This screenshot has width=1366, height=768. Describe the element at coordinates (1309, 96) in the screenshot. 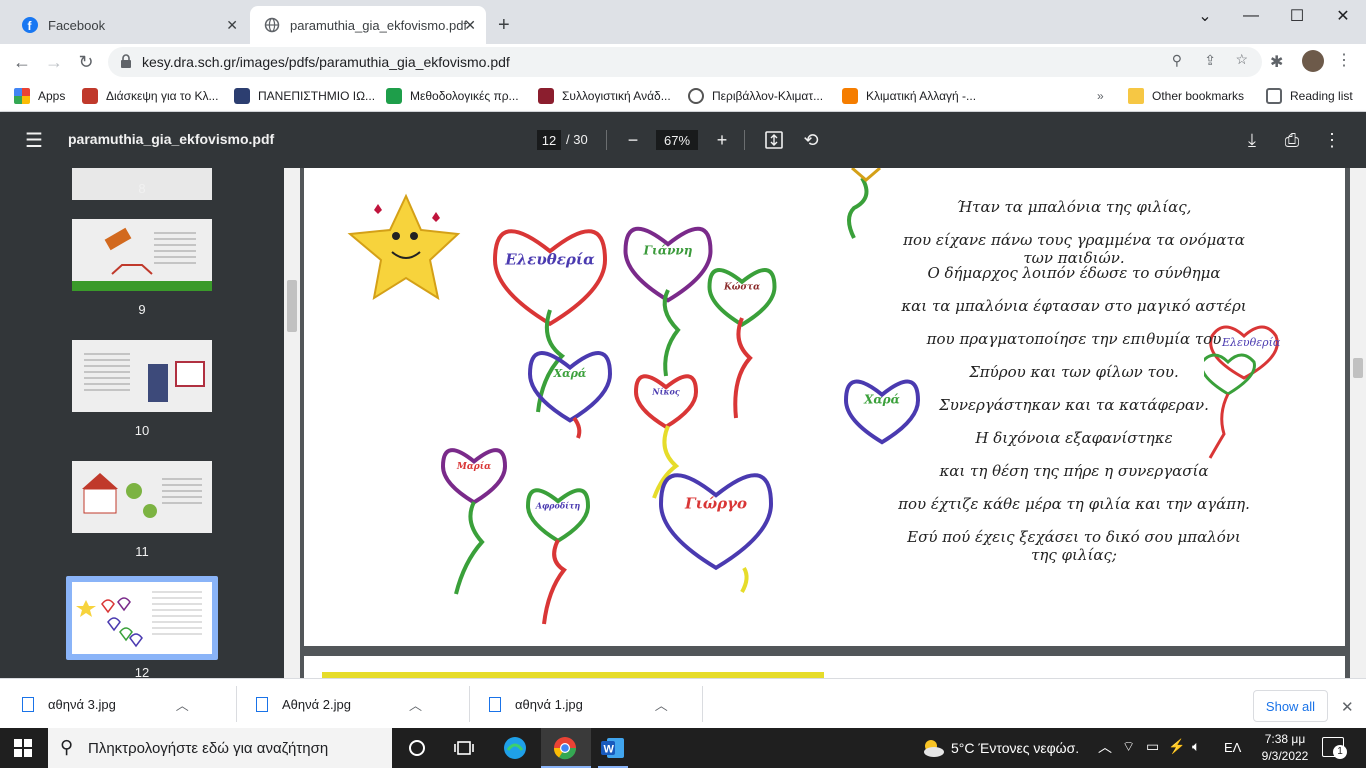

I see `bookmark-reading-list: Reading list` at that location.